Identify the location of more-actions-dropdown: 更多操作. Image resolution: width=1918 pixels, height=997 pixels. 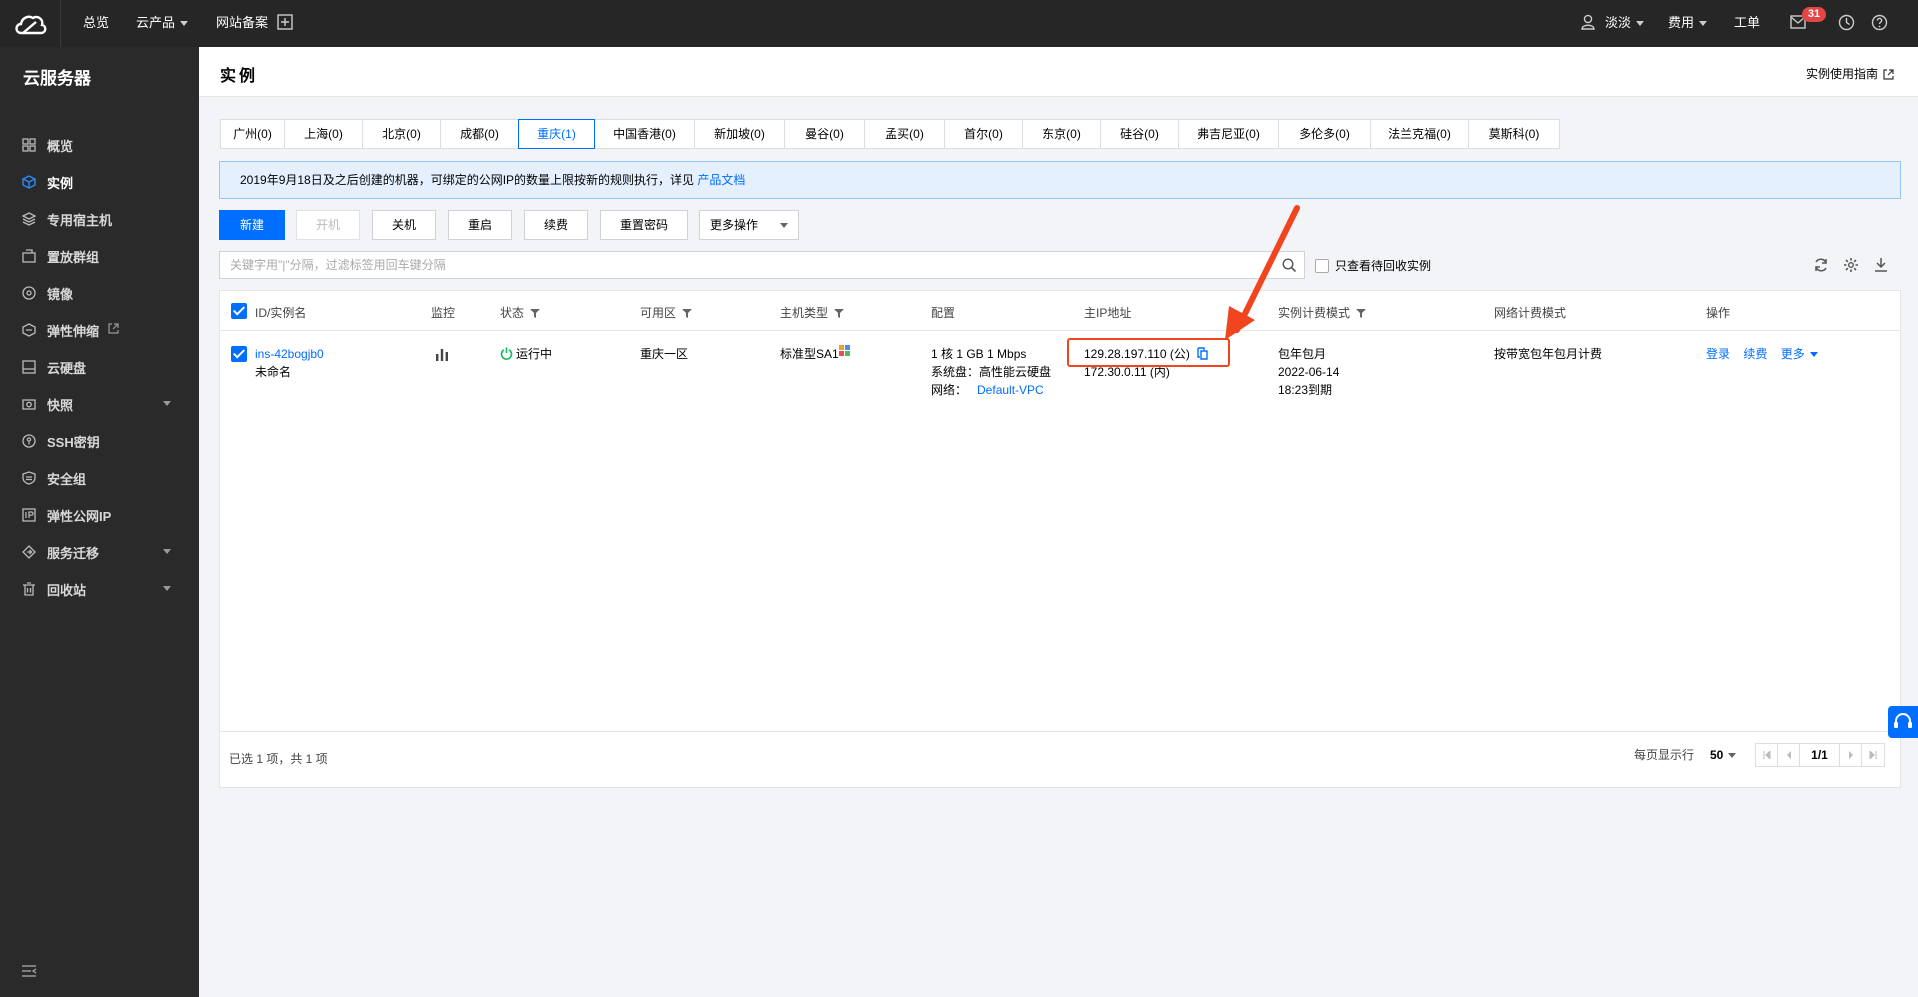
(749, 225).